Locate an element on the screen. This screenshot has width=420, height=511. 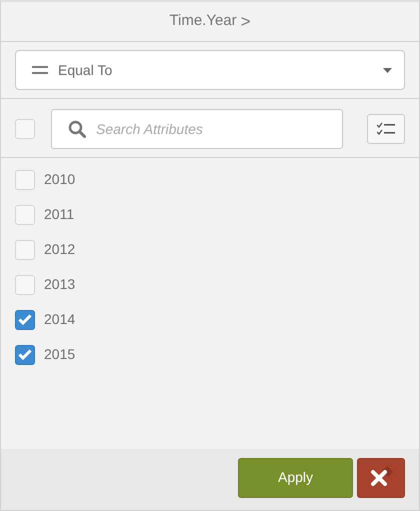
search-icon is located at coordinates (77, 129).